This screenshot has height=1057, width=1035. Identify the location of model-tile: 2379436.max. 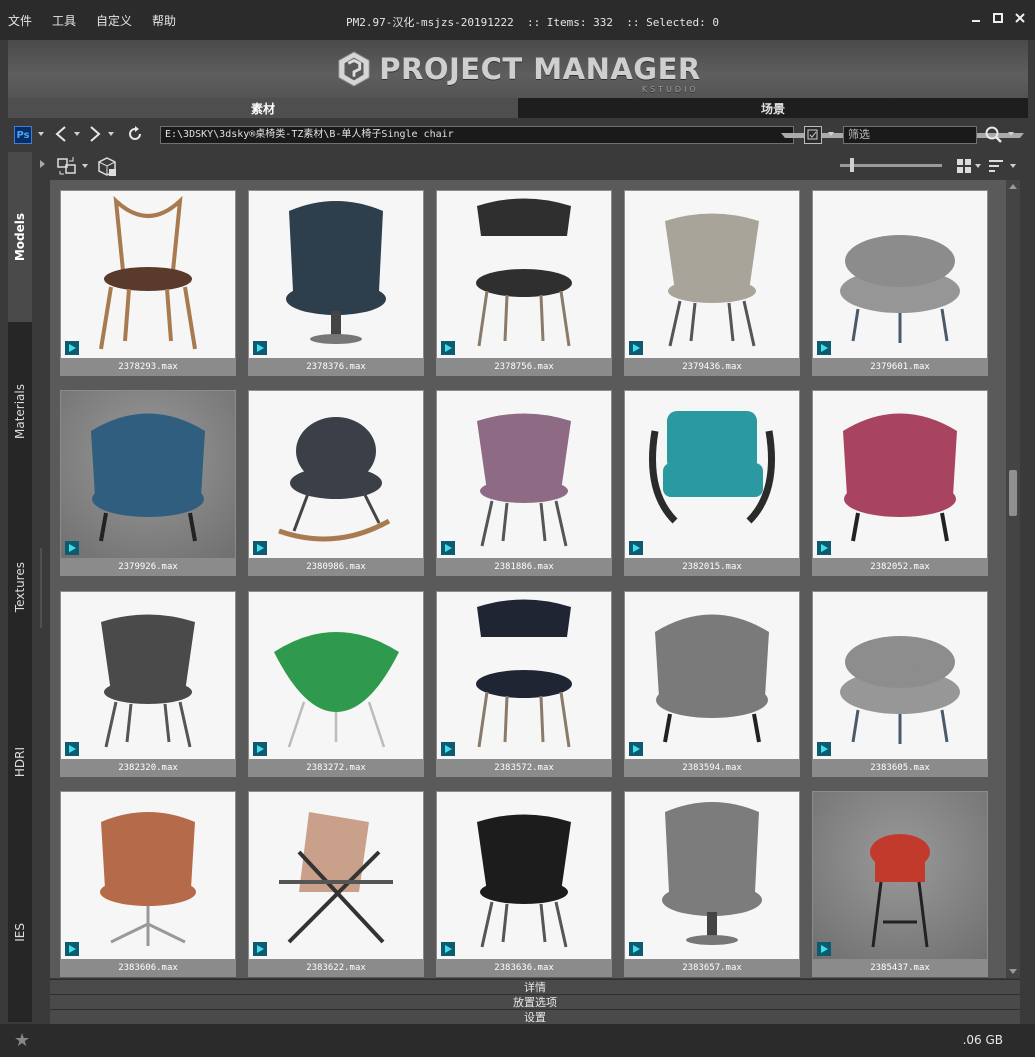
(712, 283).